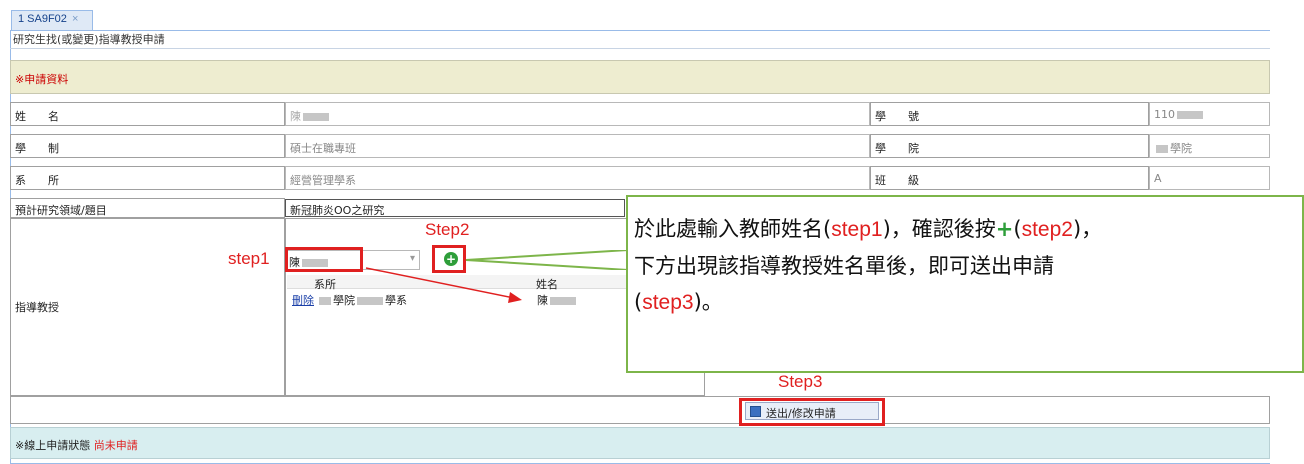  Describe the element at coordinates (324, 259) in the screenshot. I see `step1-highlight` at that location.